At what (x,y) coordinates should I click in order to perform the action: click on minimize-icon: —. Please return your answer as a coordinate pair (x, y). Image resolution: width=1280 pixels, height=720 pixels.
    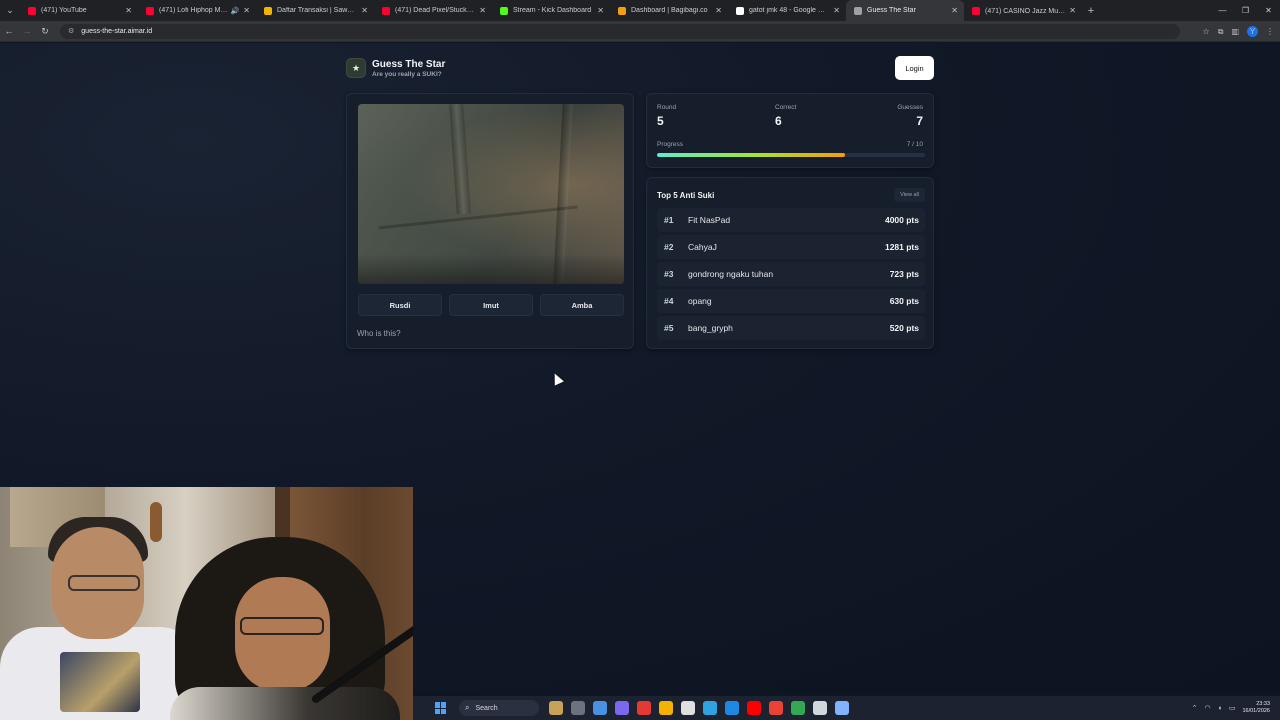
    Looking at the image, I should click on (1222, 10).